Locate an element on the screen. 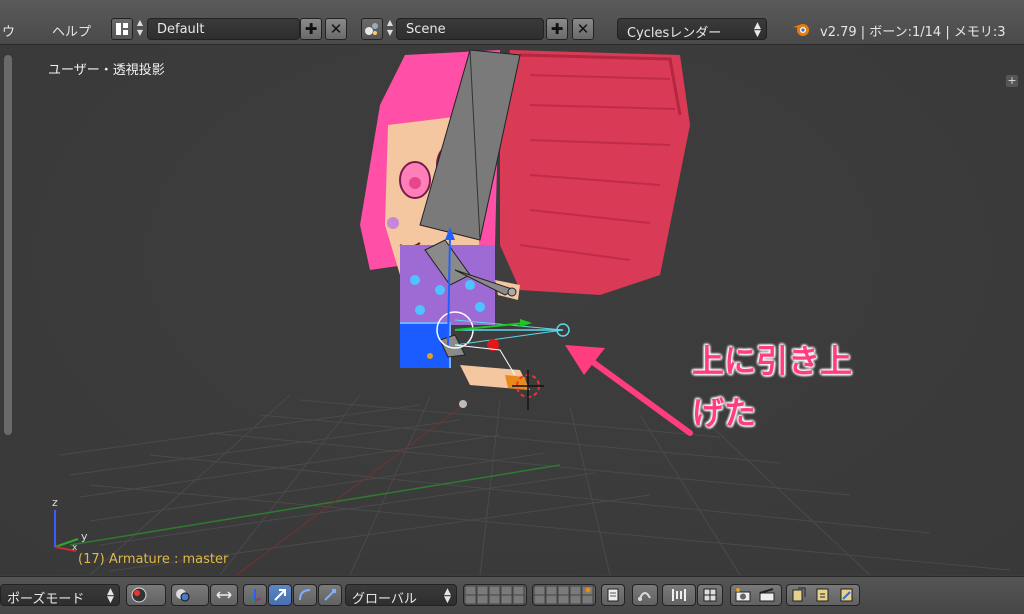 The height and width of the screenshot is (614, 1024). document-lock-icon is located at coordinates (613, 595).